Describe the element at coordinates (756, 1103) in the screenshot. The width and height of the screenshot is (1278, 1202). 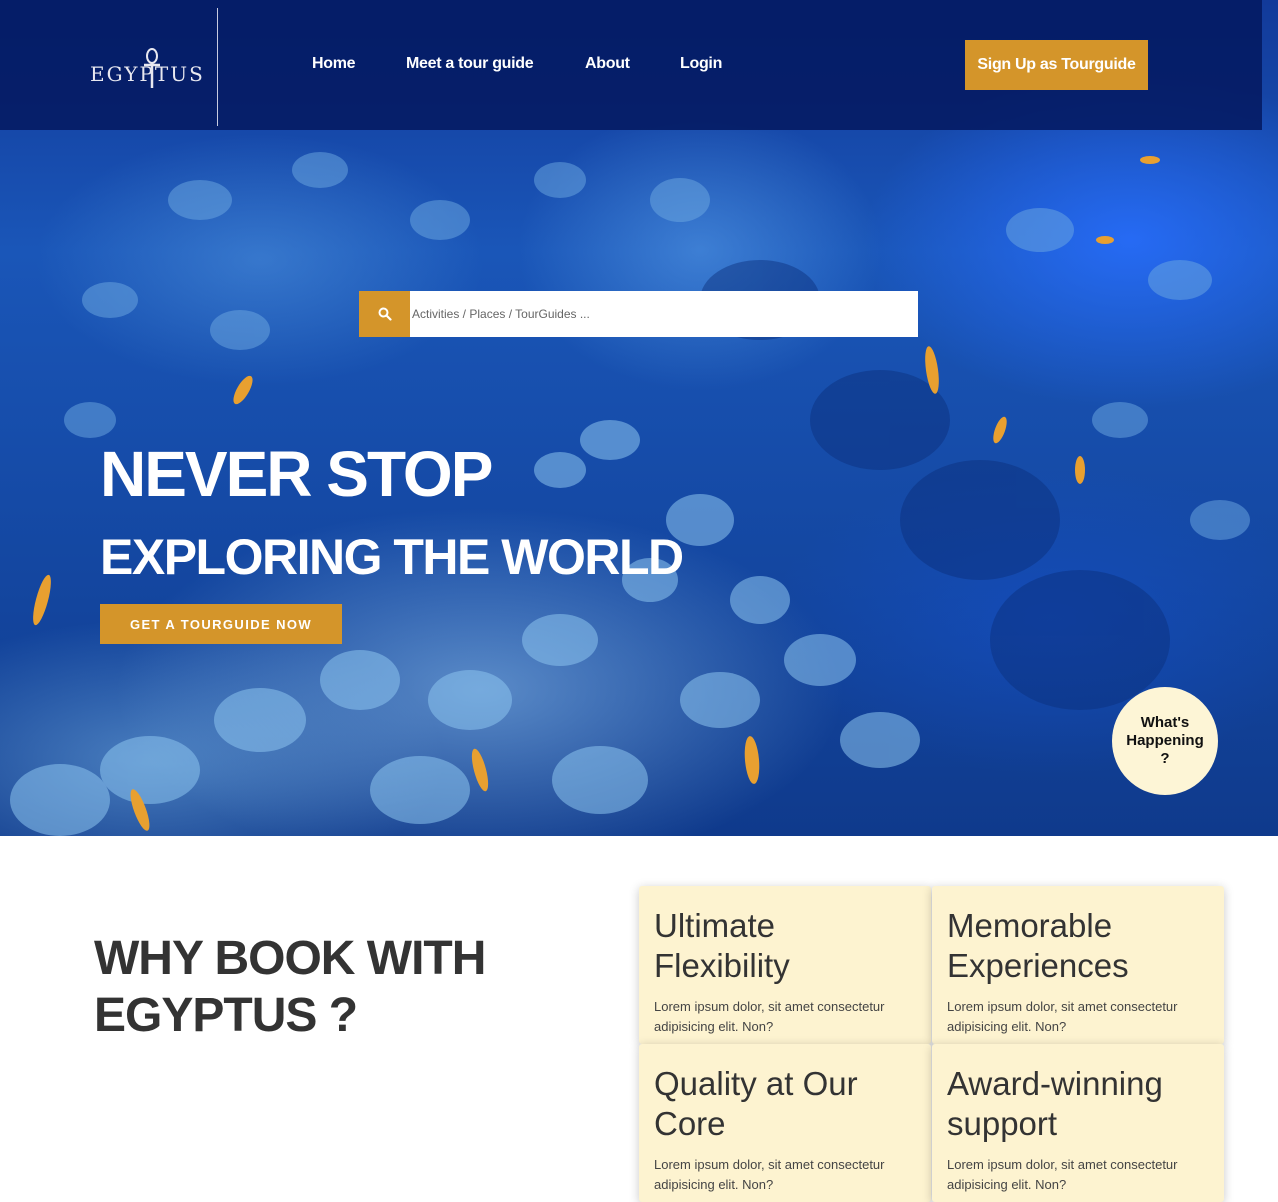
I see `feature-card-title: Quality at Our Core` at that location.